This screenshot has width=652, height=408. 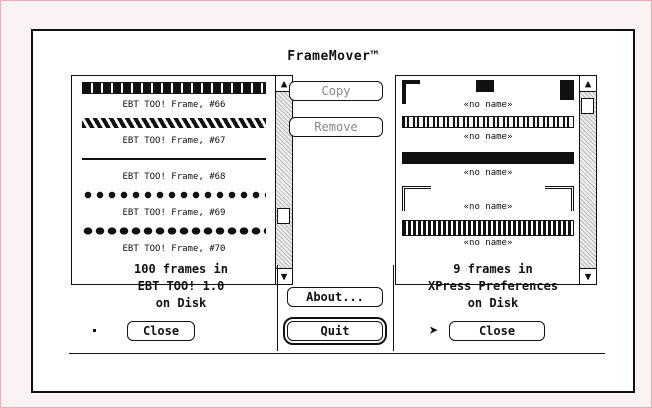 I want to click on right-list-content: «no name» «no name» «no name» «no name», so click(x=488, y=180).